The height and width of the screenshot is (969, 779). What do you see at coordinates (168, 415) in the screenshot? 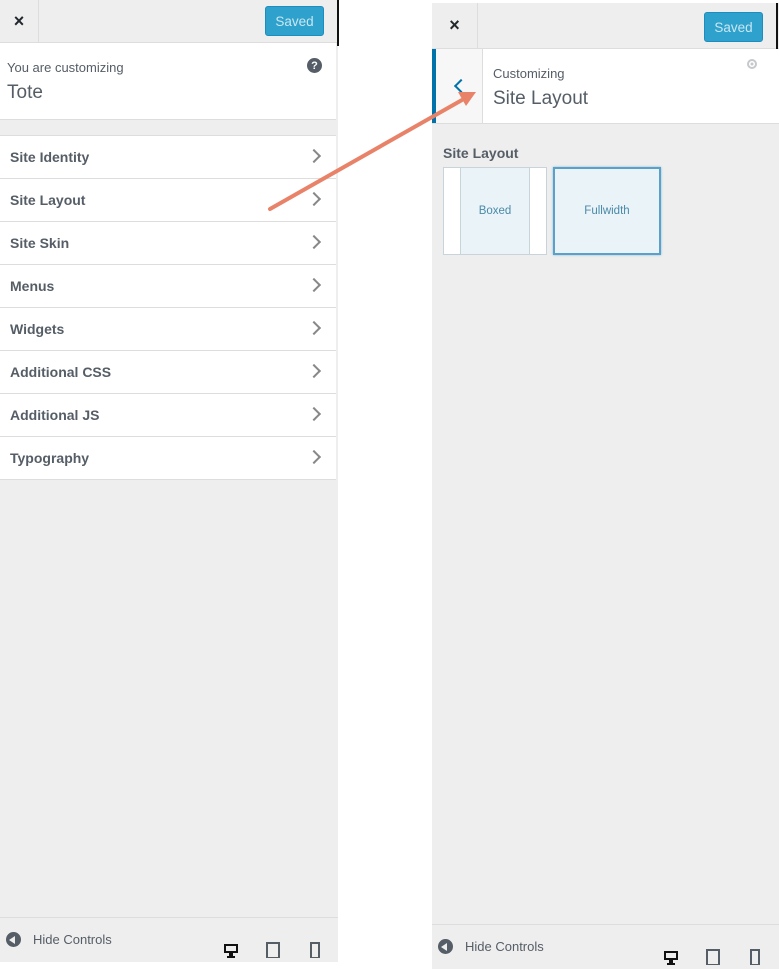
I see `section-item-additional-js: Additional JS` at bounding box center [168, 415].